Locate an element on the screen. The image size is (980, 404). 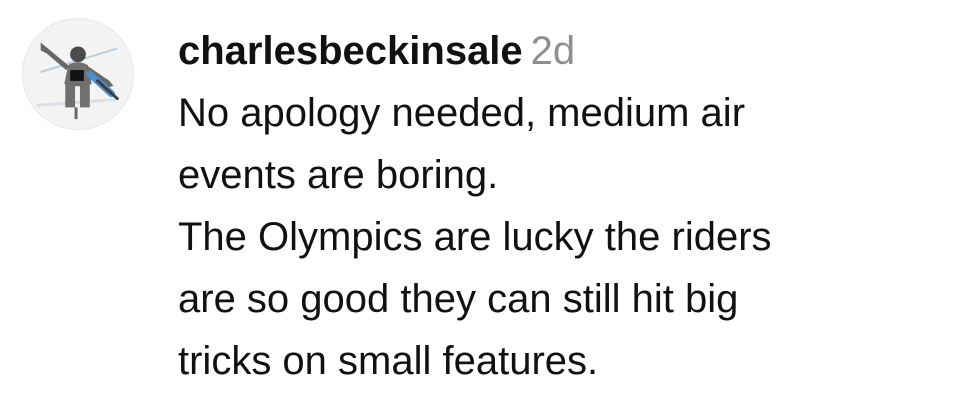
comment-text-line: No apology needed, medium air is located at coordinates (462, 113).